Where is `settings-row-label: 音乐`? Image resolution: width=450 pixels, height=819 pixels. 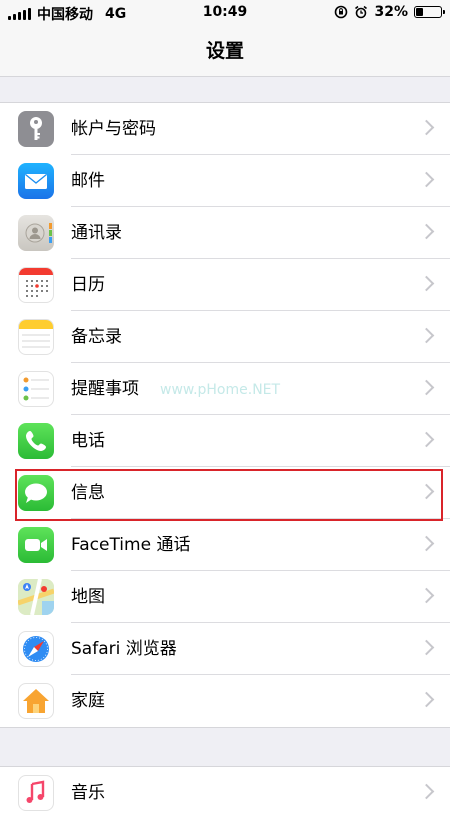
settings-row-label: 音乐 is located at coordinates (88, 793).